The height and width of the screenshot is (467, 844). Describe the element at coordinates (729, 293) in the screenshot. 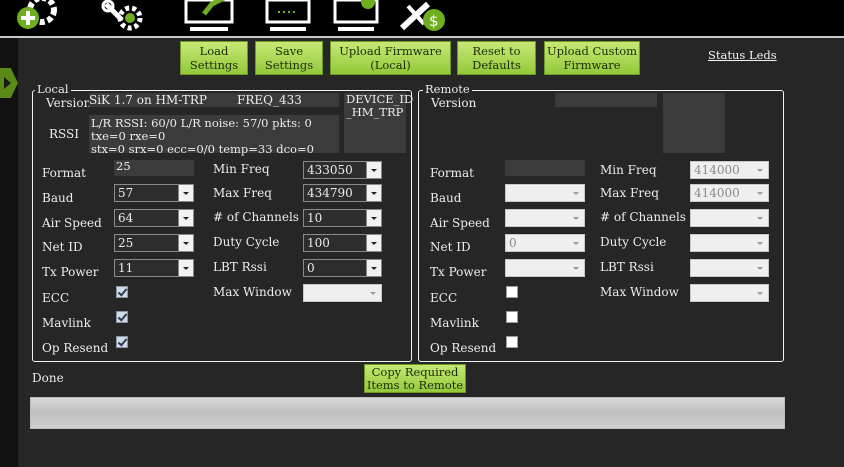

I see `remote-max-window-select` at that location.